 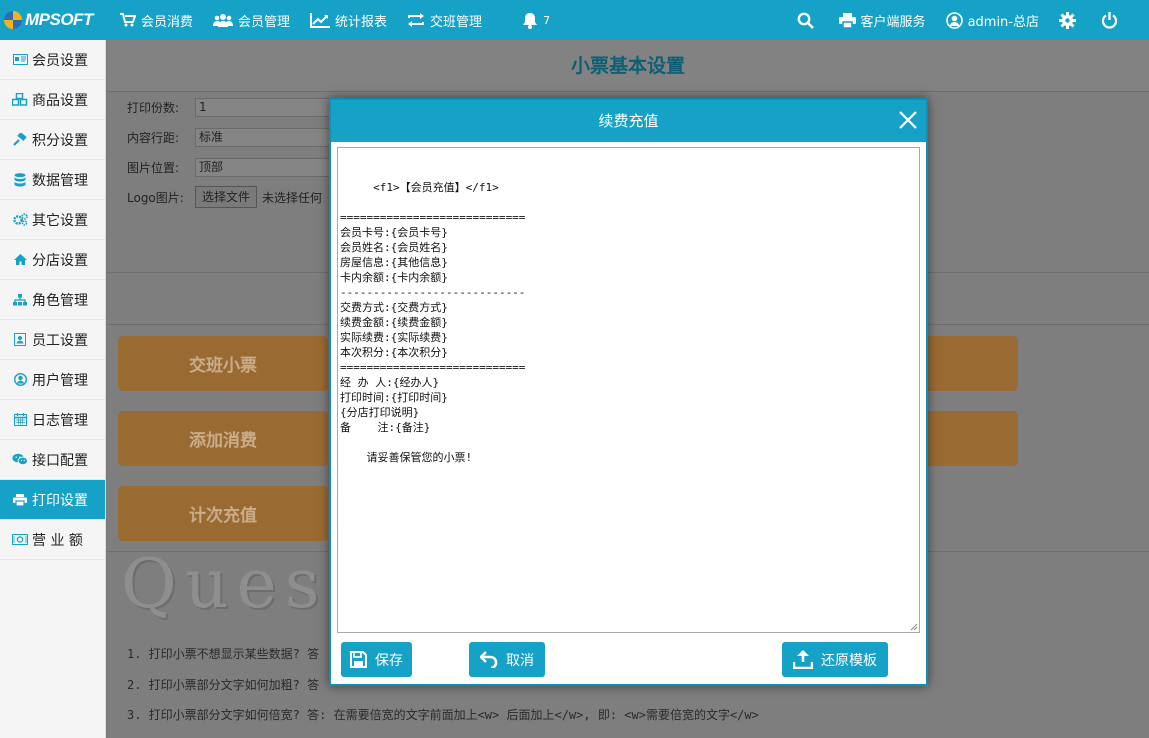 What do you see at coordinates (394, 322) in the screenshot?
I see `template-line: 续费金额:{续费金额}` at bounding box center [394, 322].